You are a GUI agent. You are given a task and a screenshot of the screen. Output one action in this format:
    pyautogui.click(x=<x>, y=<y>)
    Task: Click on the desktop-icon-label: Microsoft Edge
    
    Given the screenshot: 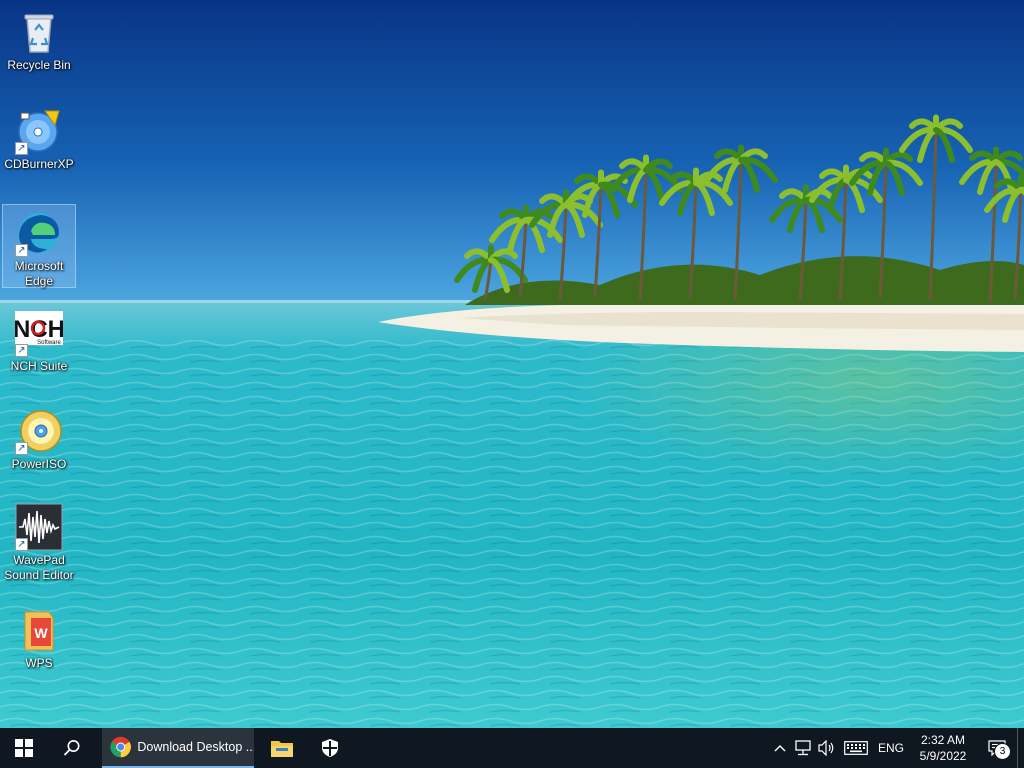 What is the action you would take?
    pyautogui.click(x=39, y=274)
    